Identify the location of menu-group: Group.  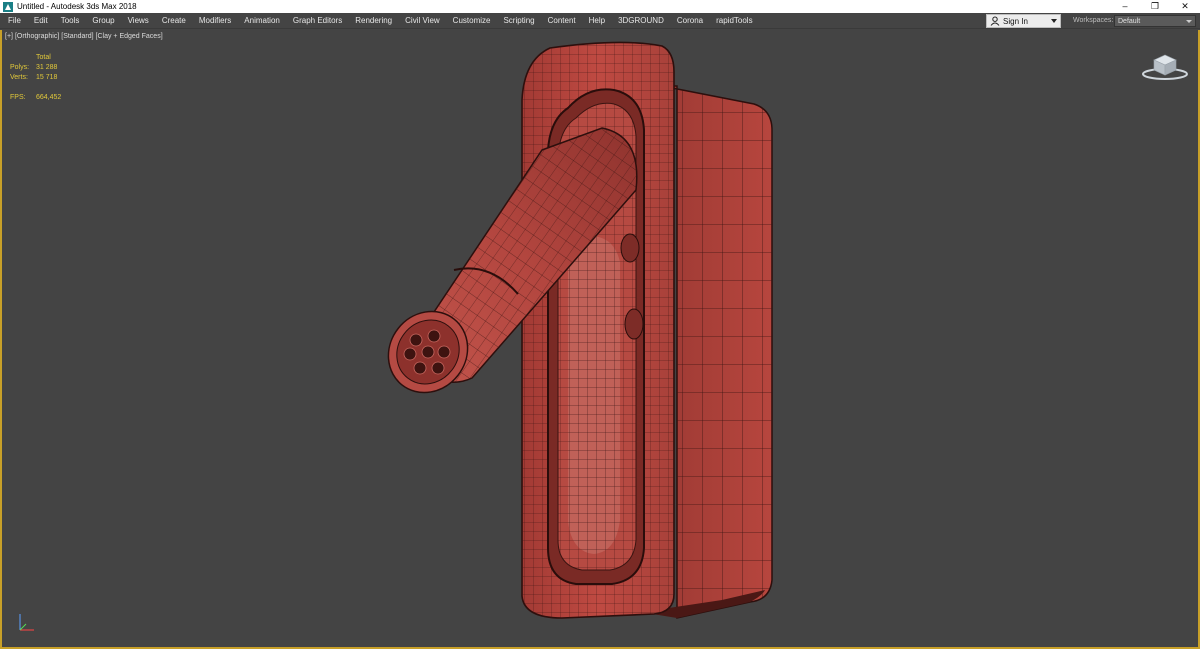
(103, 21).